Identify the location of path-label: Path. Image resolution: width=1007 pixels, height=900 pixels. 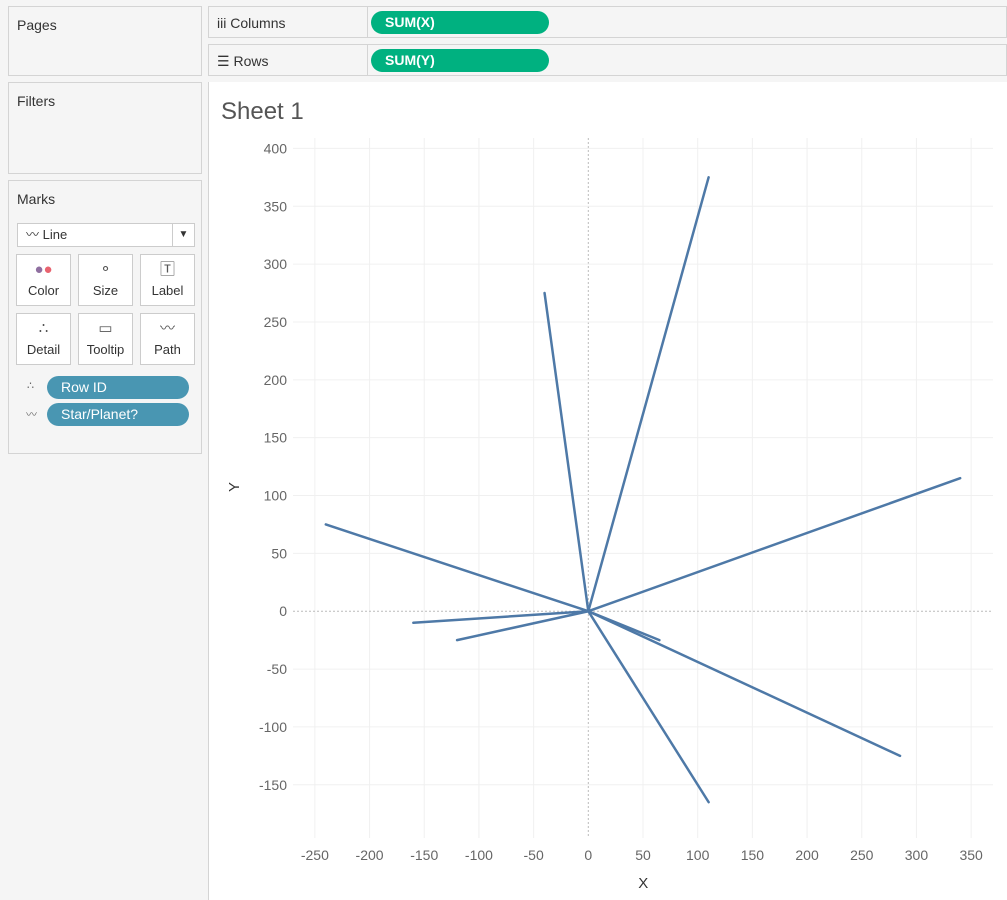
(167, 349).